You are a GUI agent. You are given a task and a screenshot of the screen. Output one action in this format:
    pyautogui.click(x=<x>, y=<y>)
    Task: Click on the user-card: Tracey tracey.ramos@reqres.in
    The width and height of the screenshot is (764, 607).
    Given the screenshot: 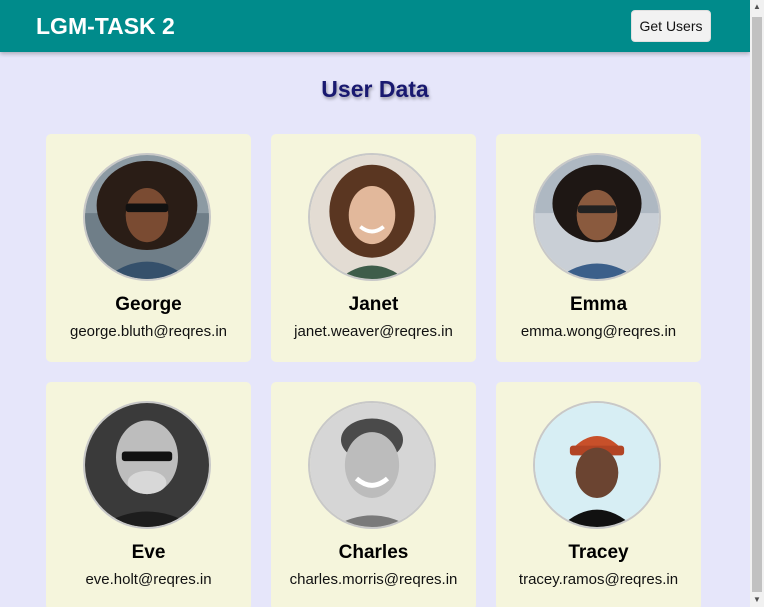 What is the action you would take?
    pyautogui.click(x=598, y=494)
    